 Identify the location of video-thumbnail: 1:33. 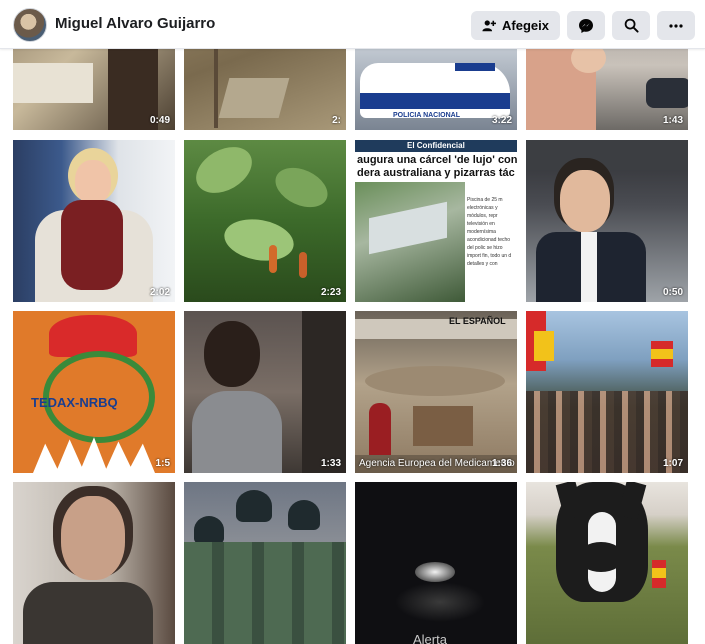
(265, 392).